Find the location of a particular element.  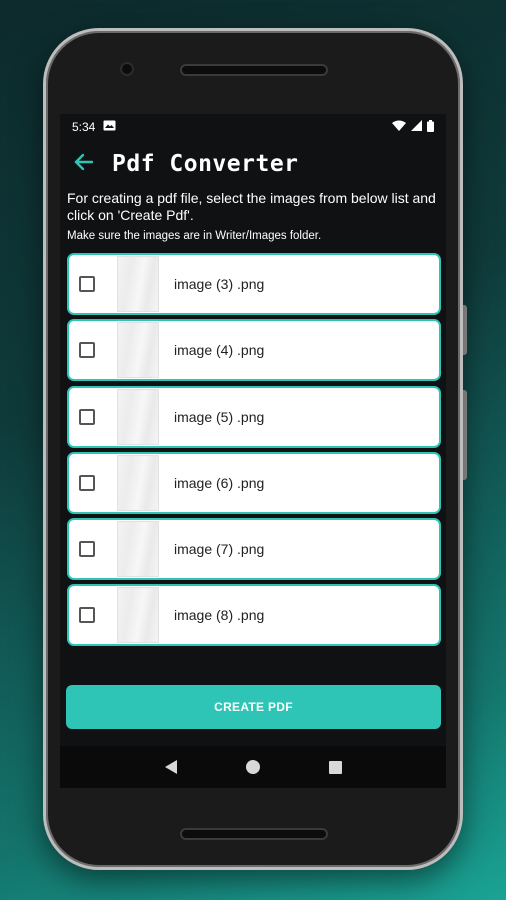

image-filename: image (7) .png is located at coordinates (219, 549).